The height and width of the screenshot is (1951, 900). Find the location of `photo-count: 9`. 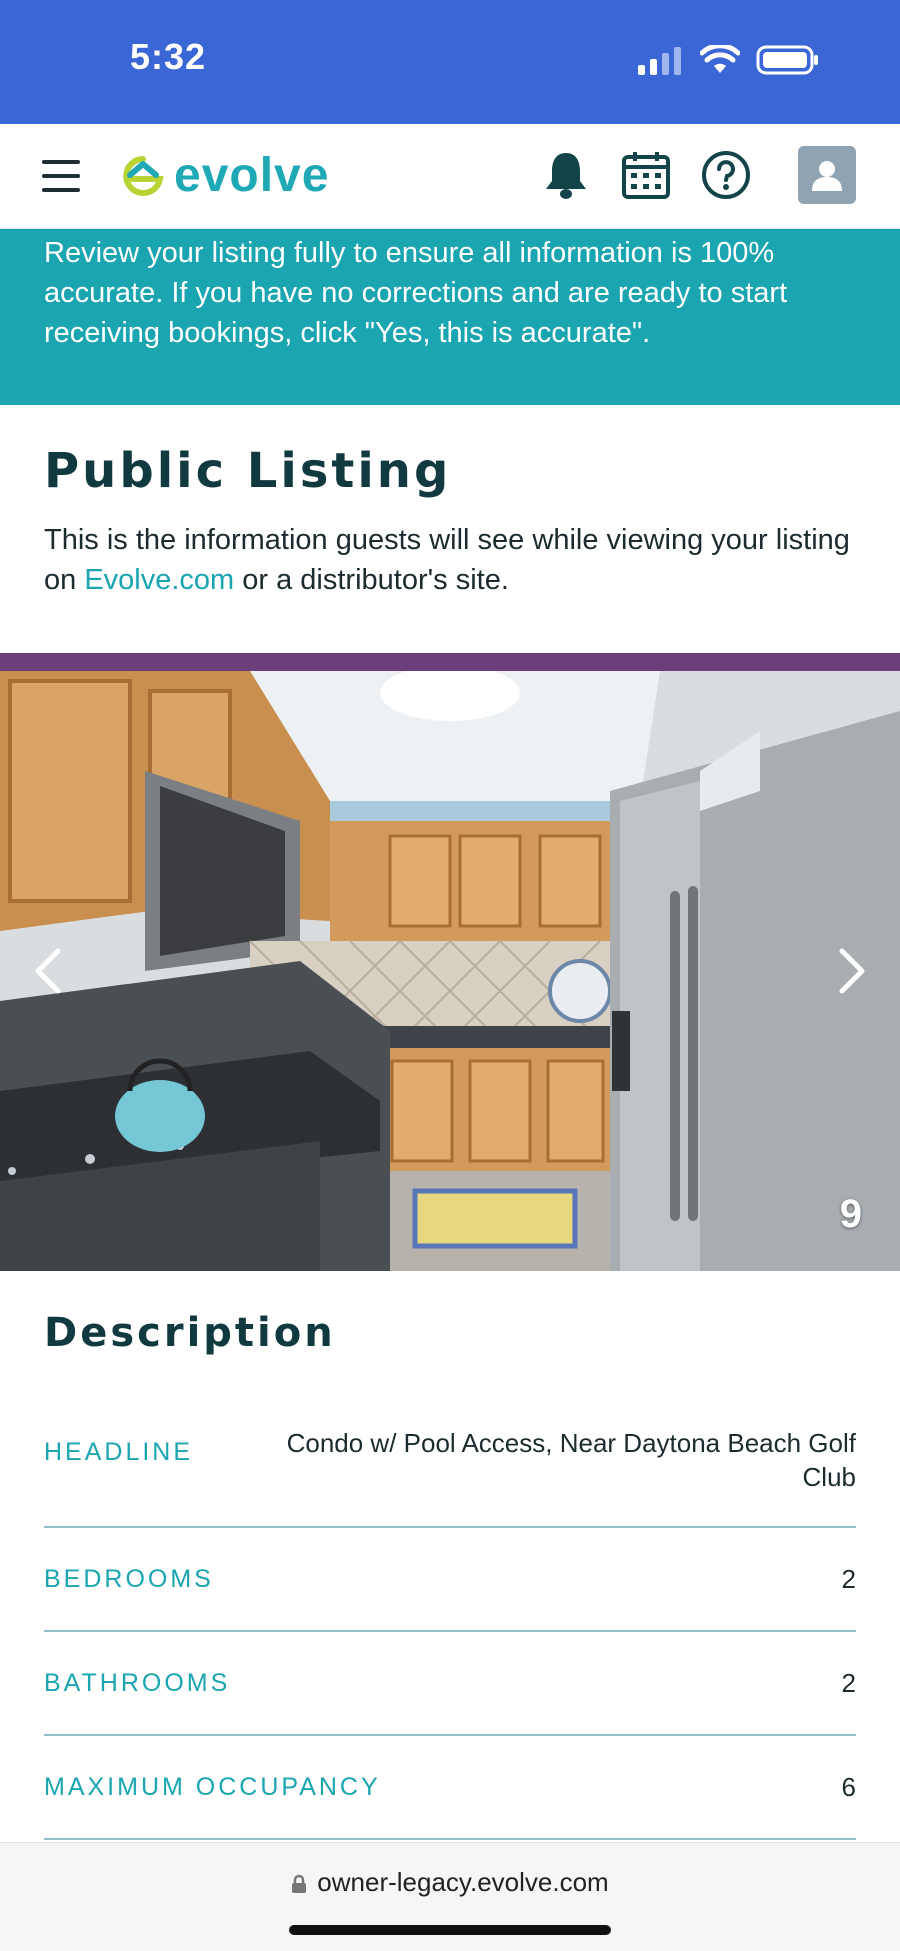

photo-count: 9 is located at coordinates (850, 1214).